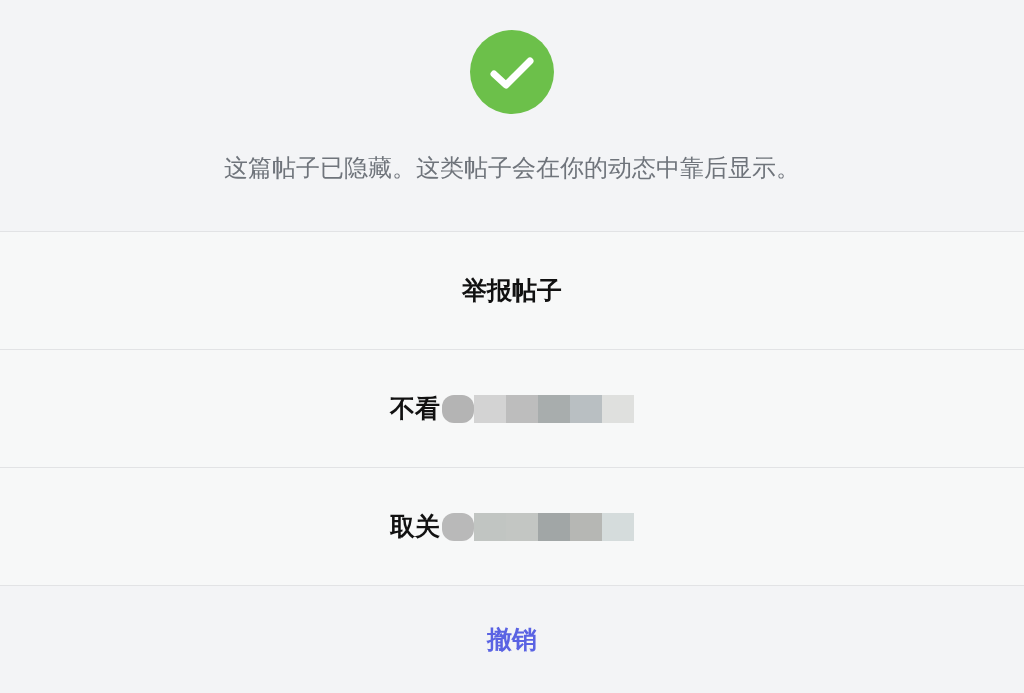 Image resolution: width=1024 pixels, height=693 pixels. I want to click on checkmark-icon, so click(512, 72).